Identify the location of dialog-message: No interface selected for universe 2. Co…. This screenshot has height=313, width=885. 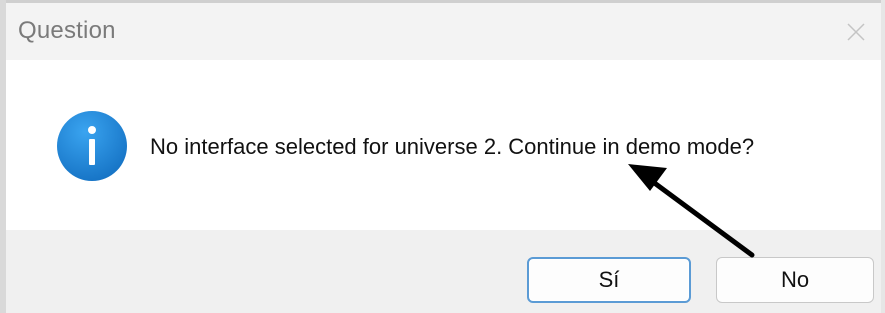
(452, 146).